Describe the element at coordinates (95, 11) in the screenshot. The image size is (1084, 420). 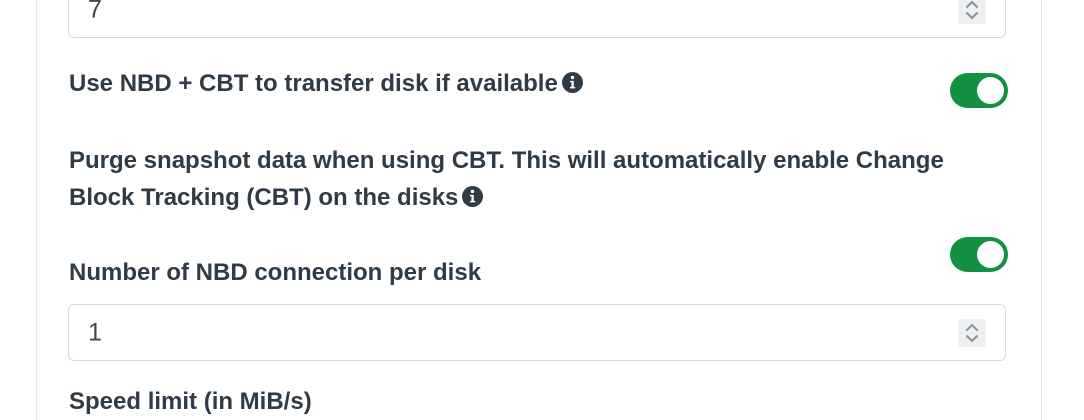
I see `previous-number-value: 7` at that location.